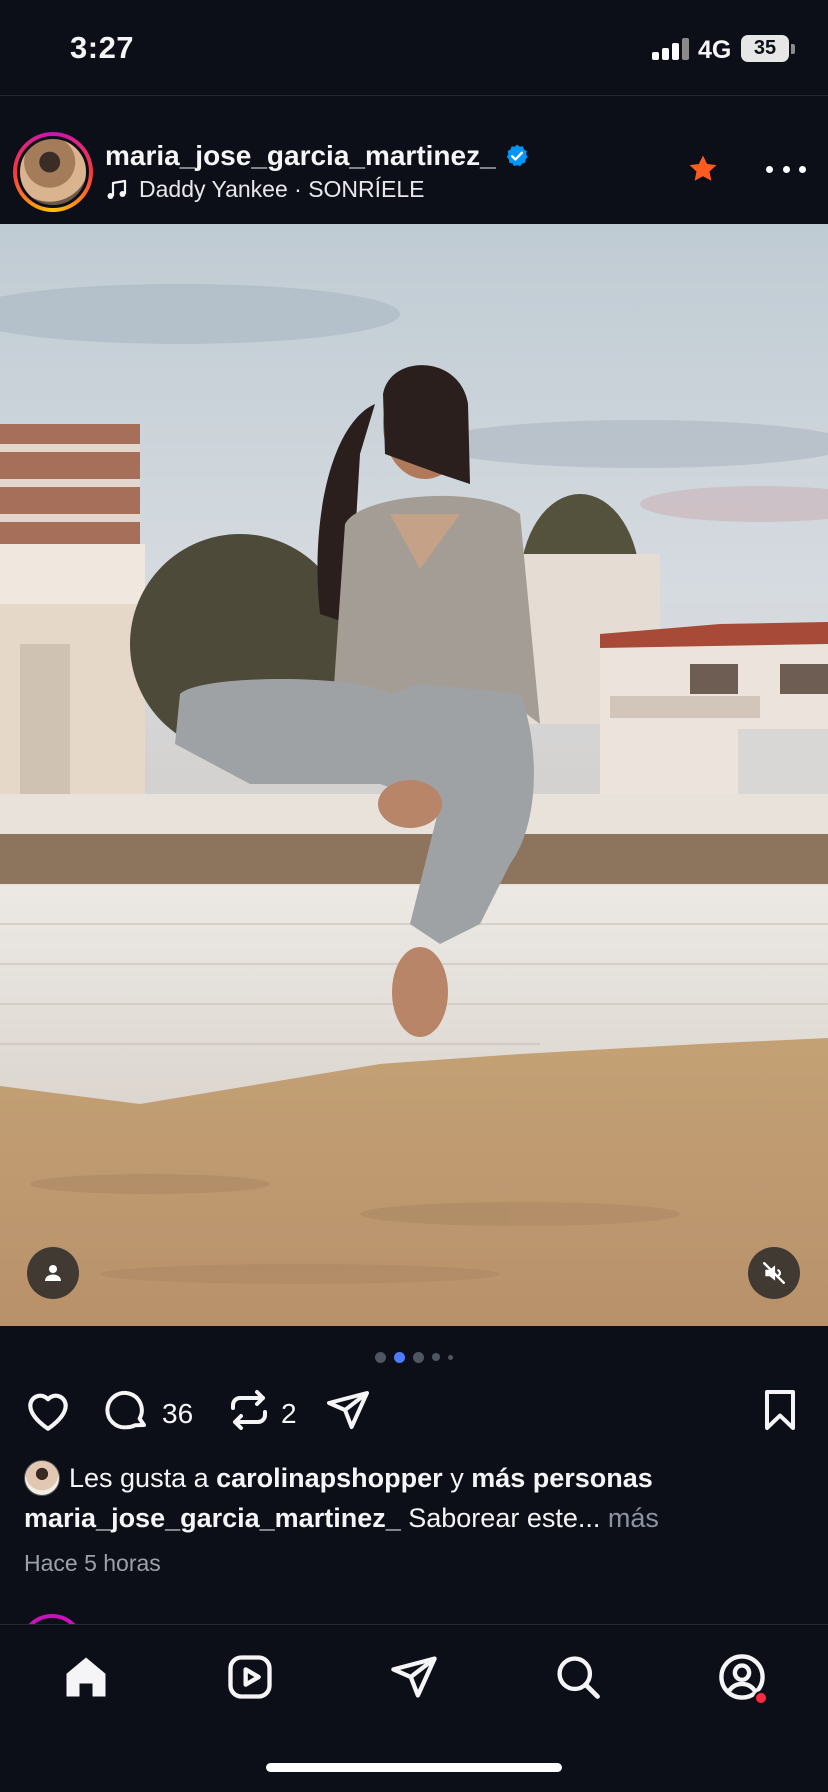 The height and width of the screenshot is (1792, 828). I want to click on verified-badge-icon, so click(517, 155).